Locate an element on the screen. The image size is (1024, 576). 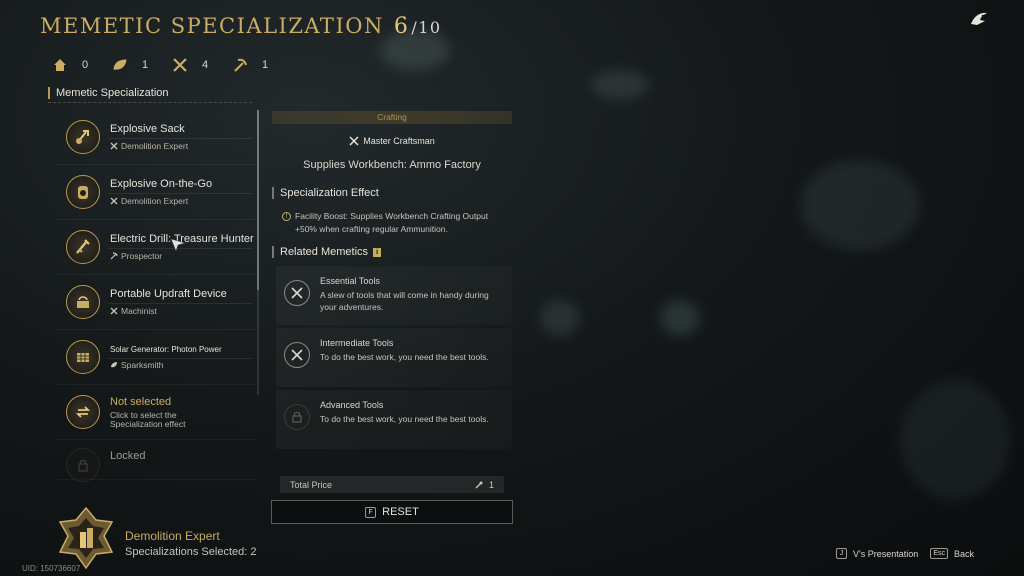
stat-pickaxe: 1 is located at coordinates (262, 65).